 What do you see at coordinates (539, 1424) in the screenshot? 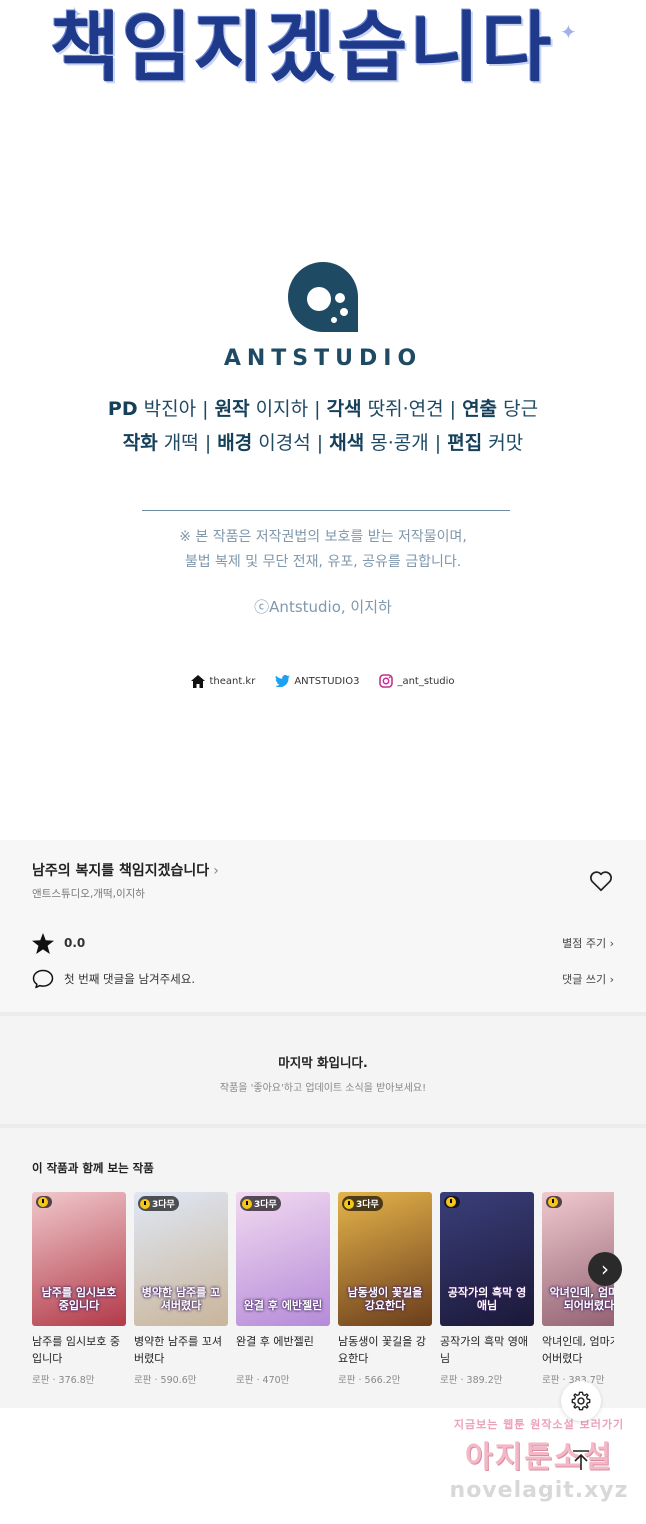
I see `watermark-line-1: 지금보는 웹툰 원작소설 보러가기` at bounding box center [539, 1424].